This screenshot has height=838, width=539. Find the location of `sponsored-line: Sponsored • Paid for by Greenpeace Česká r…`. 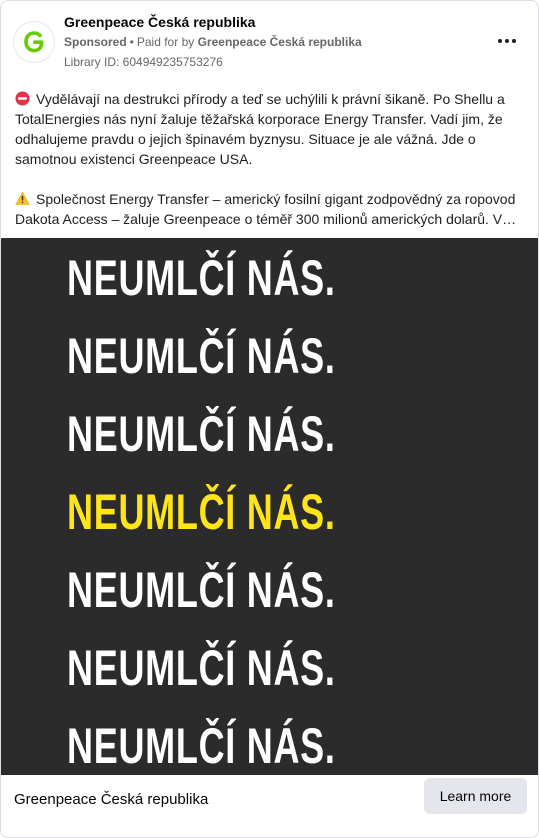

sponsored-line: Sponsored • Paid for by Greenpeace Česká r… is located at coordinates (213, 42).